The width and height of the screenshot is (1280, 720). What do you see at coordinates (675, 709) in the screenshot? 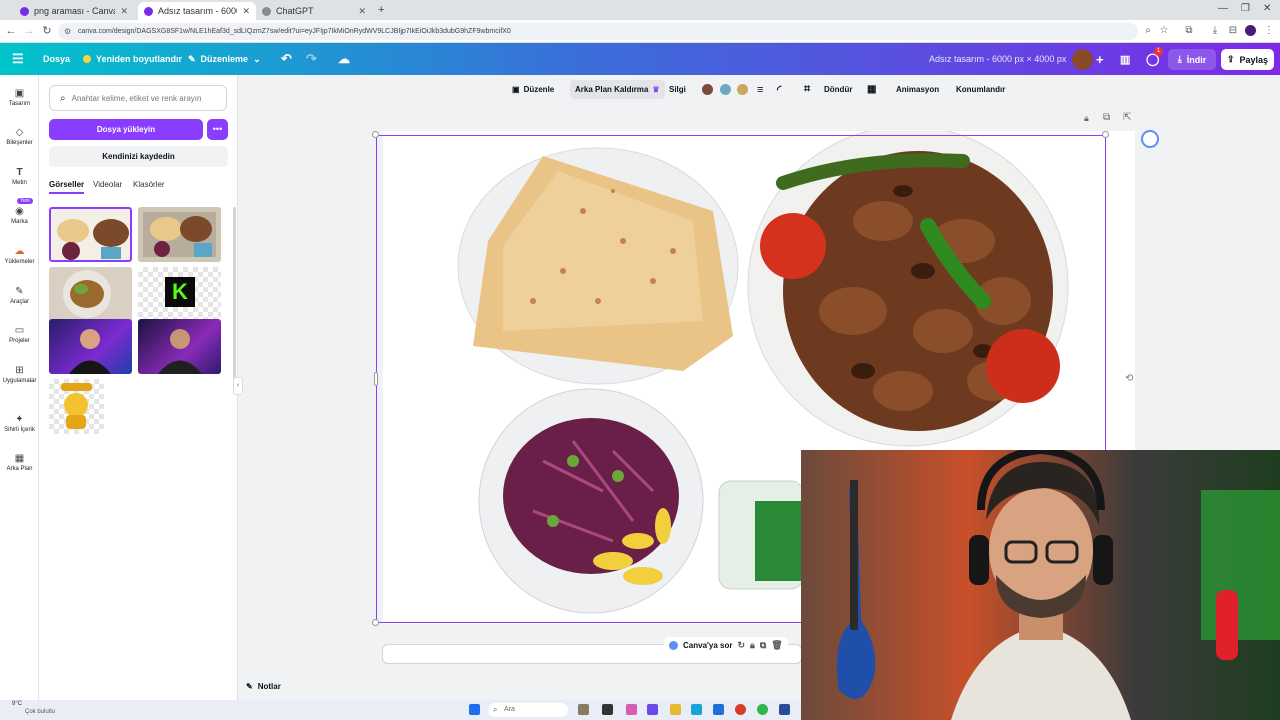
I see `file-explorer-icon` at bounding box center [675, 709].